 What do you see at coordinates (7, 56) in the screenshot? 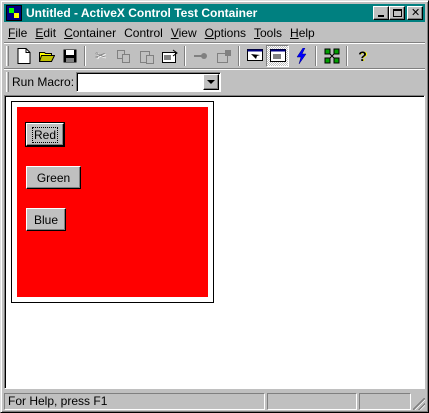
I see `toolbar-grip` at bounding box center [7, 56].